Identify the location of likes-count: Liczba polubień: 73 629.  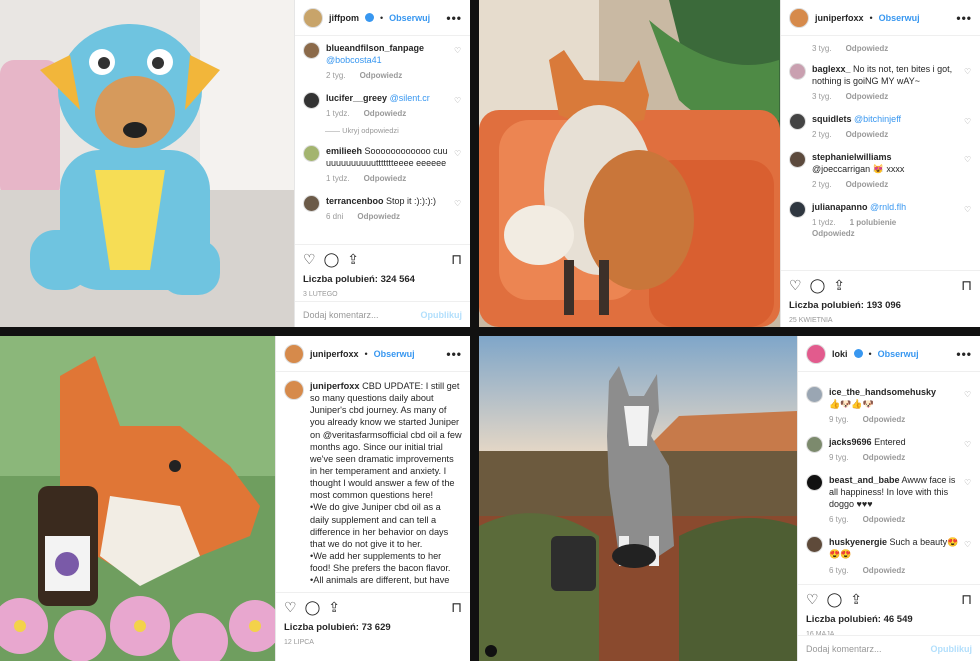
(373, 627).